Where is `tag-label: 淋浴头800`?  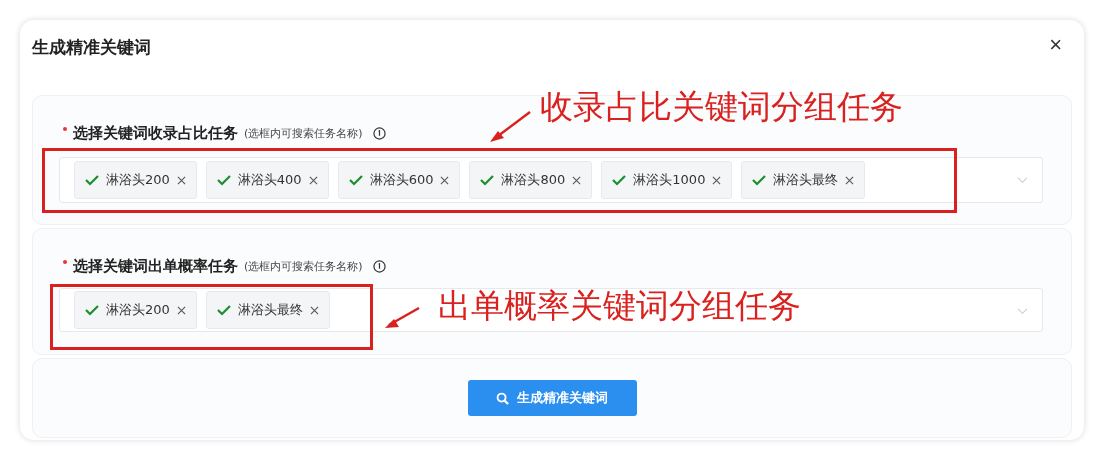
tag-label: 淋浴头800 is located at coordinates (533, 180).